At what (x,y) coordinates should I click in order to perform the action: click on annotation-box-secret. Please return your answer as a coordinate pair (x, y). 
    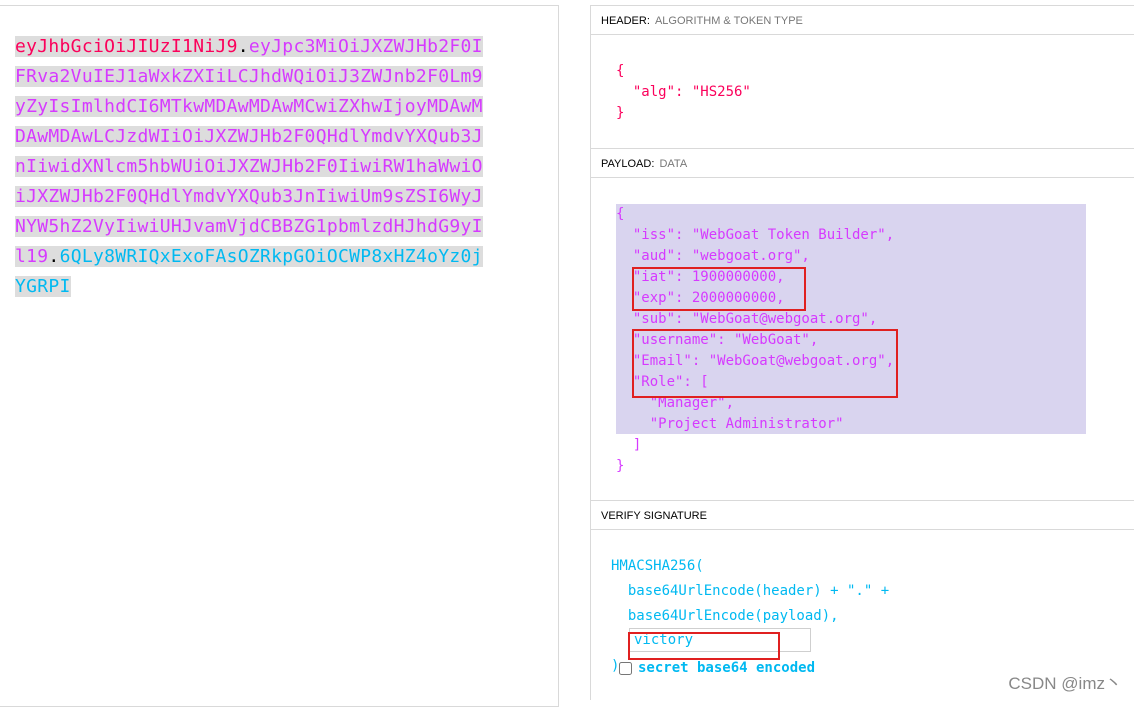
    Looking at the image, I should click on (704, 646).